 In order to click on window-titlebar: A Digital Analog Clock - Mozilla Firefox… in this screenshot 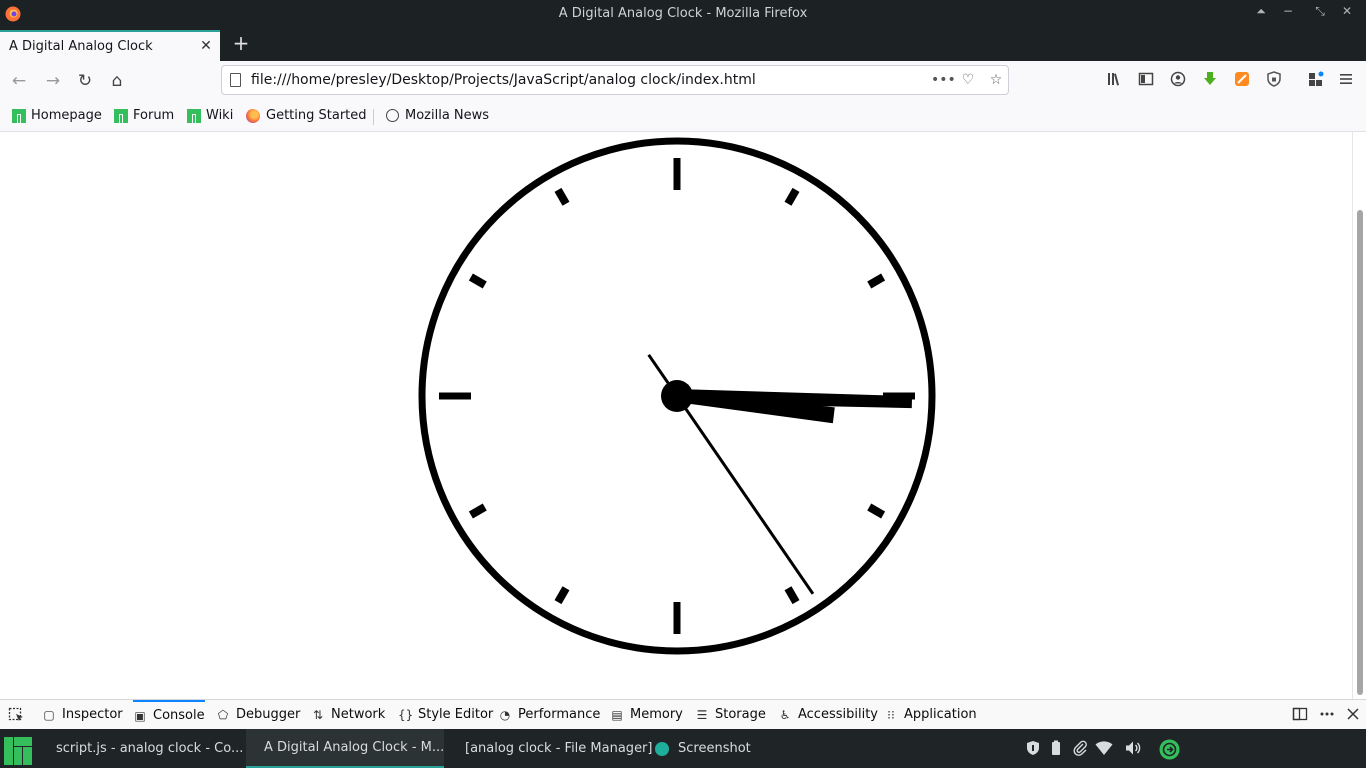, I will do `click(683, 14)`.